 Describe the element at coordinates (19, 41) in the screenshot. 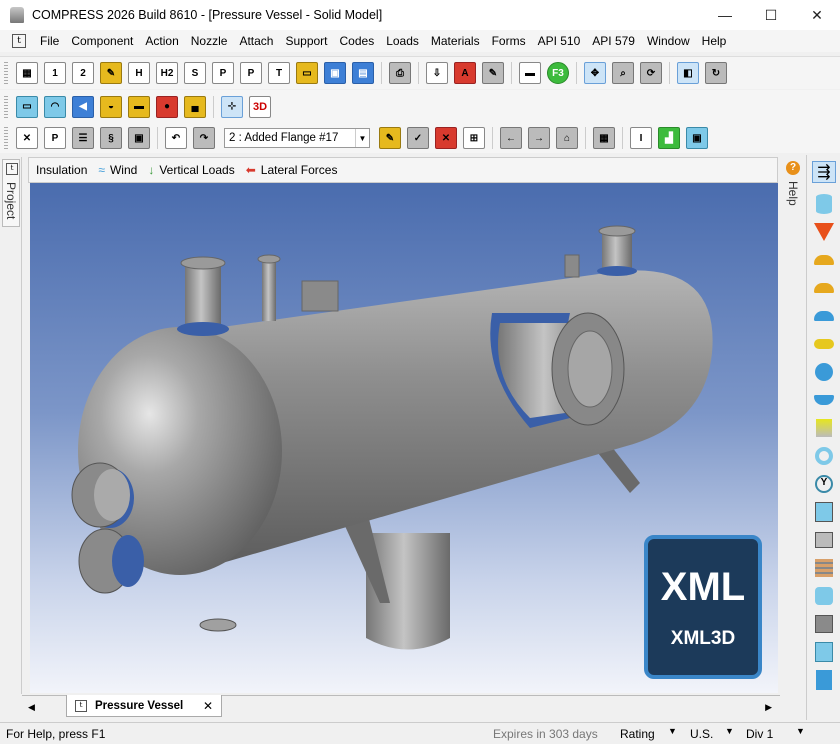

I see `document-icon: t` at that location.